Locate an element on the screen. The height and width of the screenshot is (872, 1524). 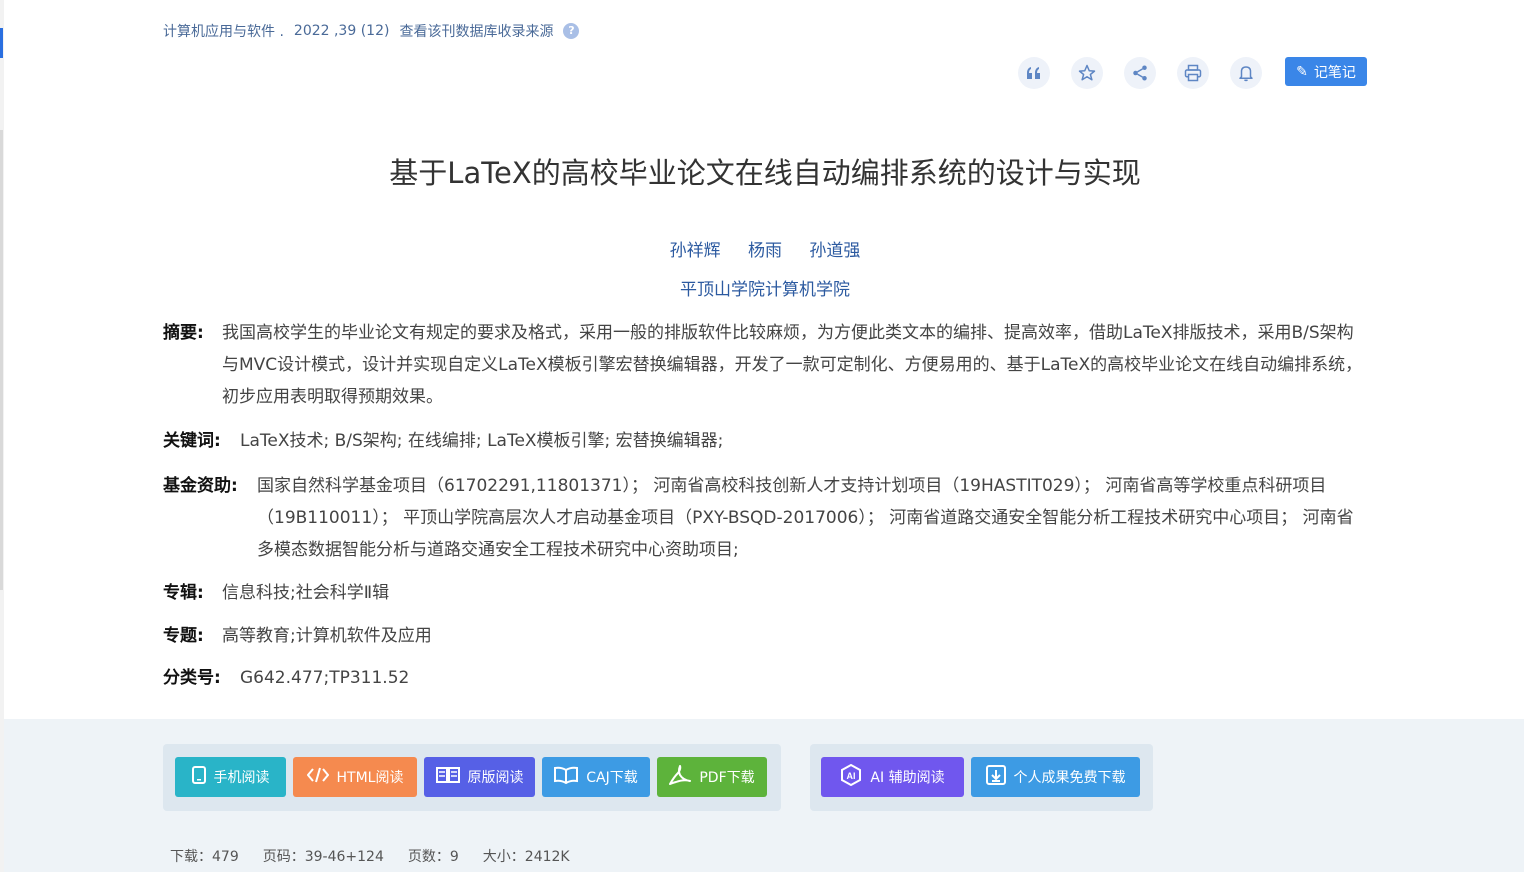
funding-label: 基金资助: is located at coordinates (200, 486).